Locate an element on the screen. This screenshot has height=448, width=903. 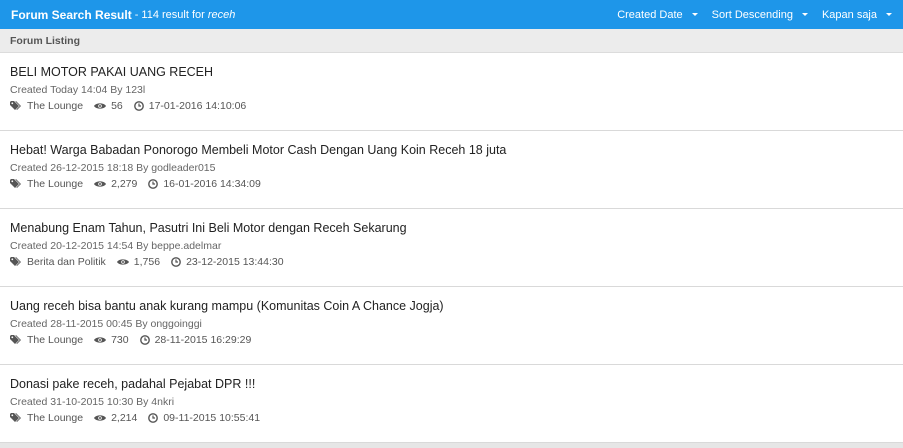
thread-views: 2,214 is located at coordinates (115, 418).